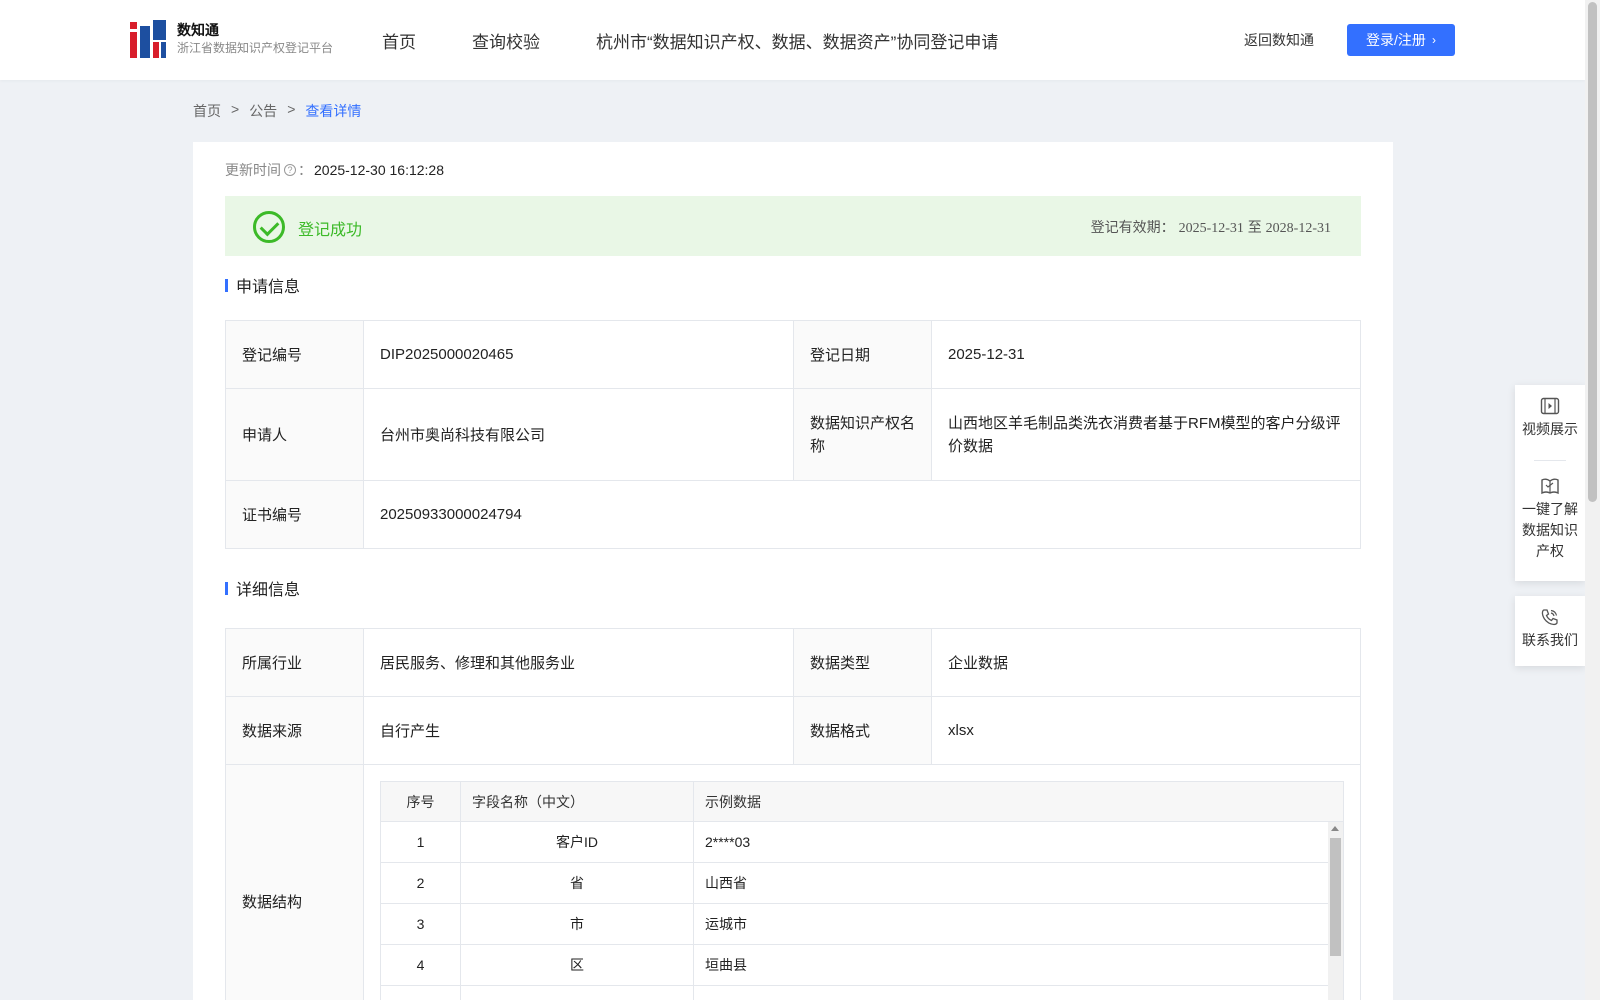 The image size is (1600, 1000). I want to click on row-sample: 山西省, so click(726, 883).